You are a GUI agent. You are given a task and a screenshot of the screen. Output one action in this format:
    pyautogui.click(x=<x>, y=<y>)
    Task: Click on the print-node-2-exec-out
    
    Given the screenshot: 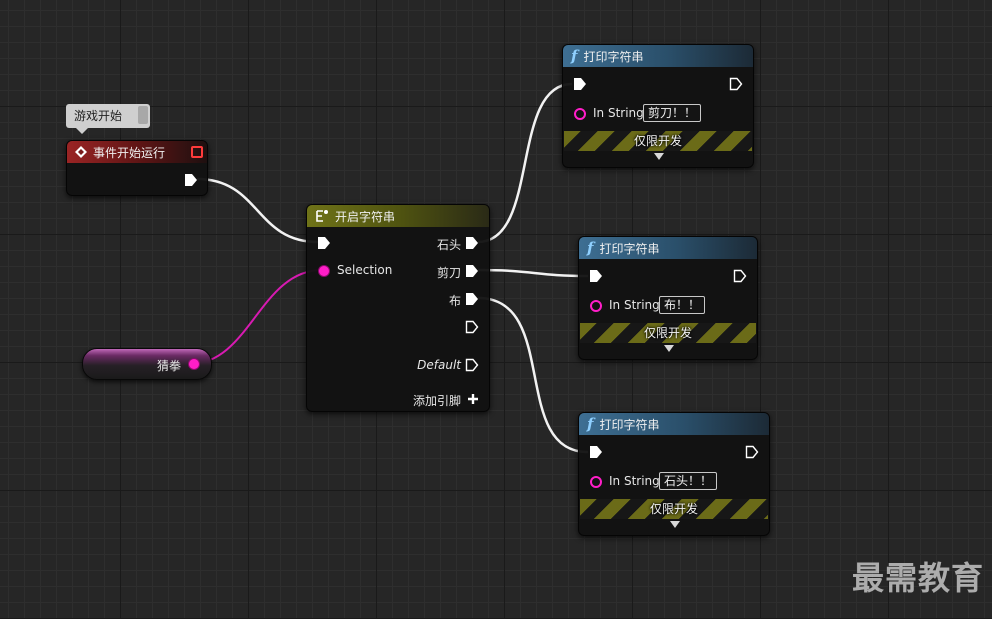 What is the action you would take?
    pyautogui.click(x=740, y=276)
    